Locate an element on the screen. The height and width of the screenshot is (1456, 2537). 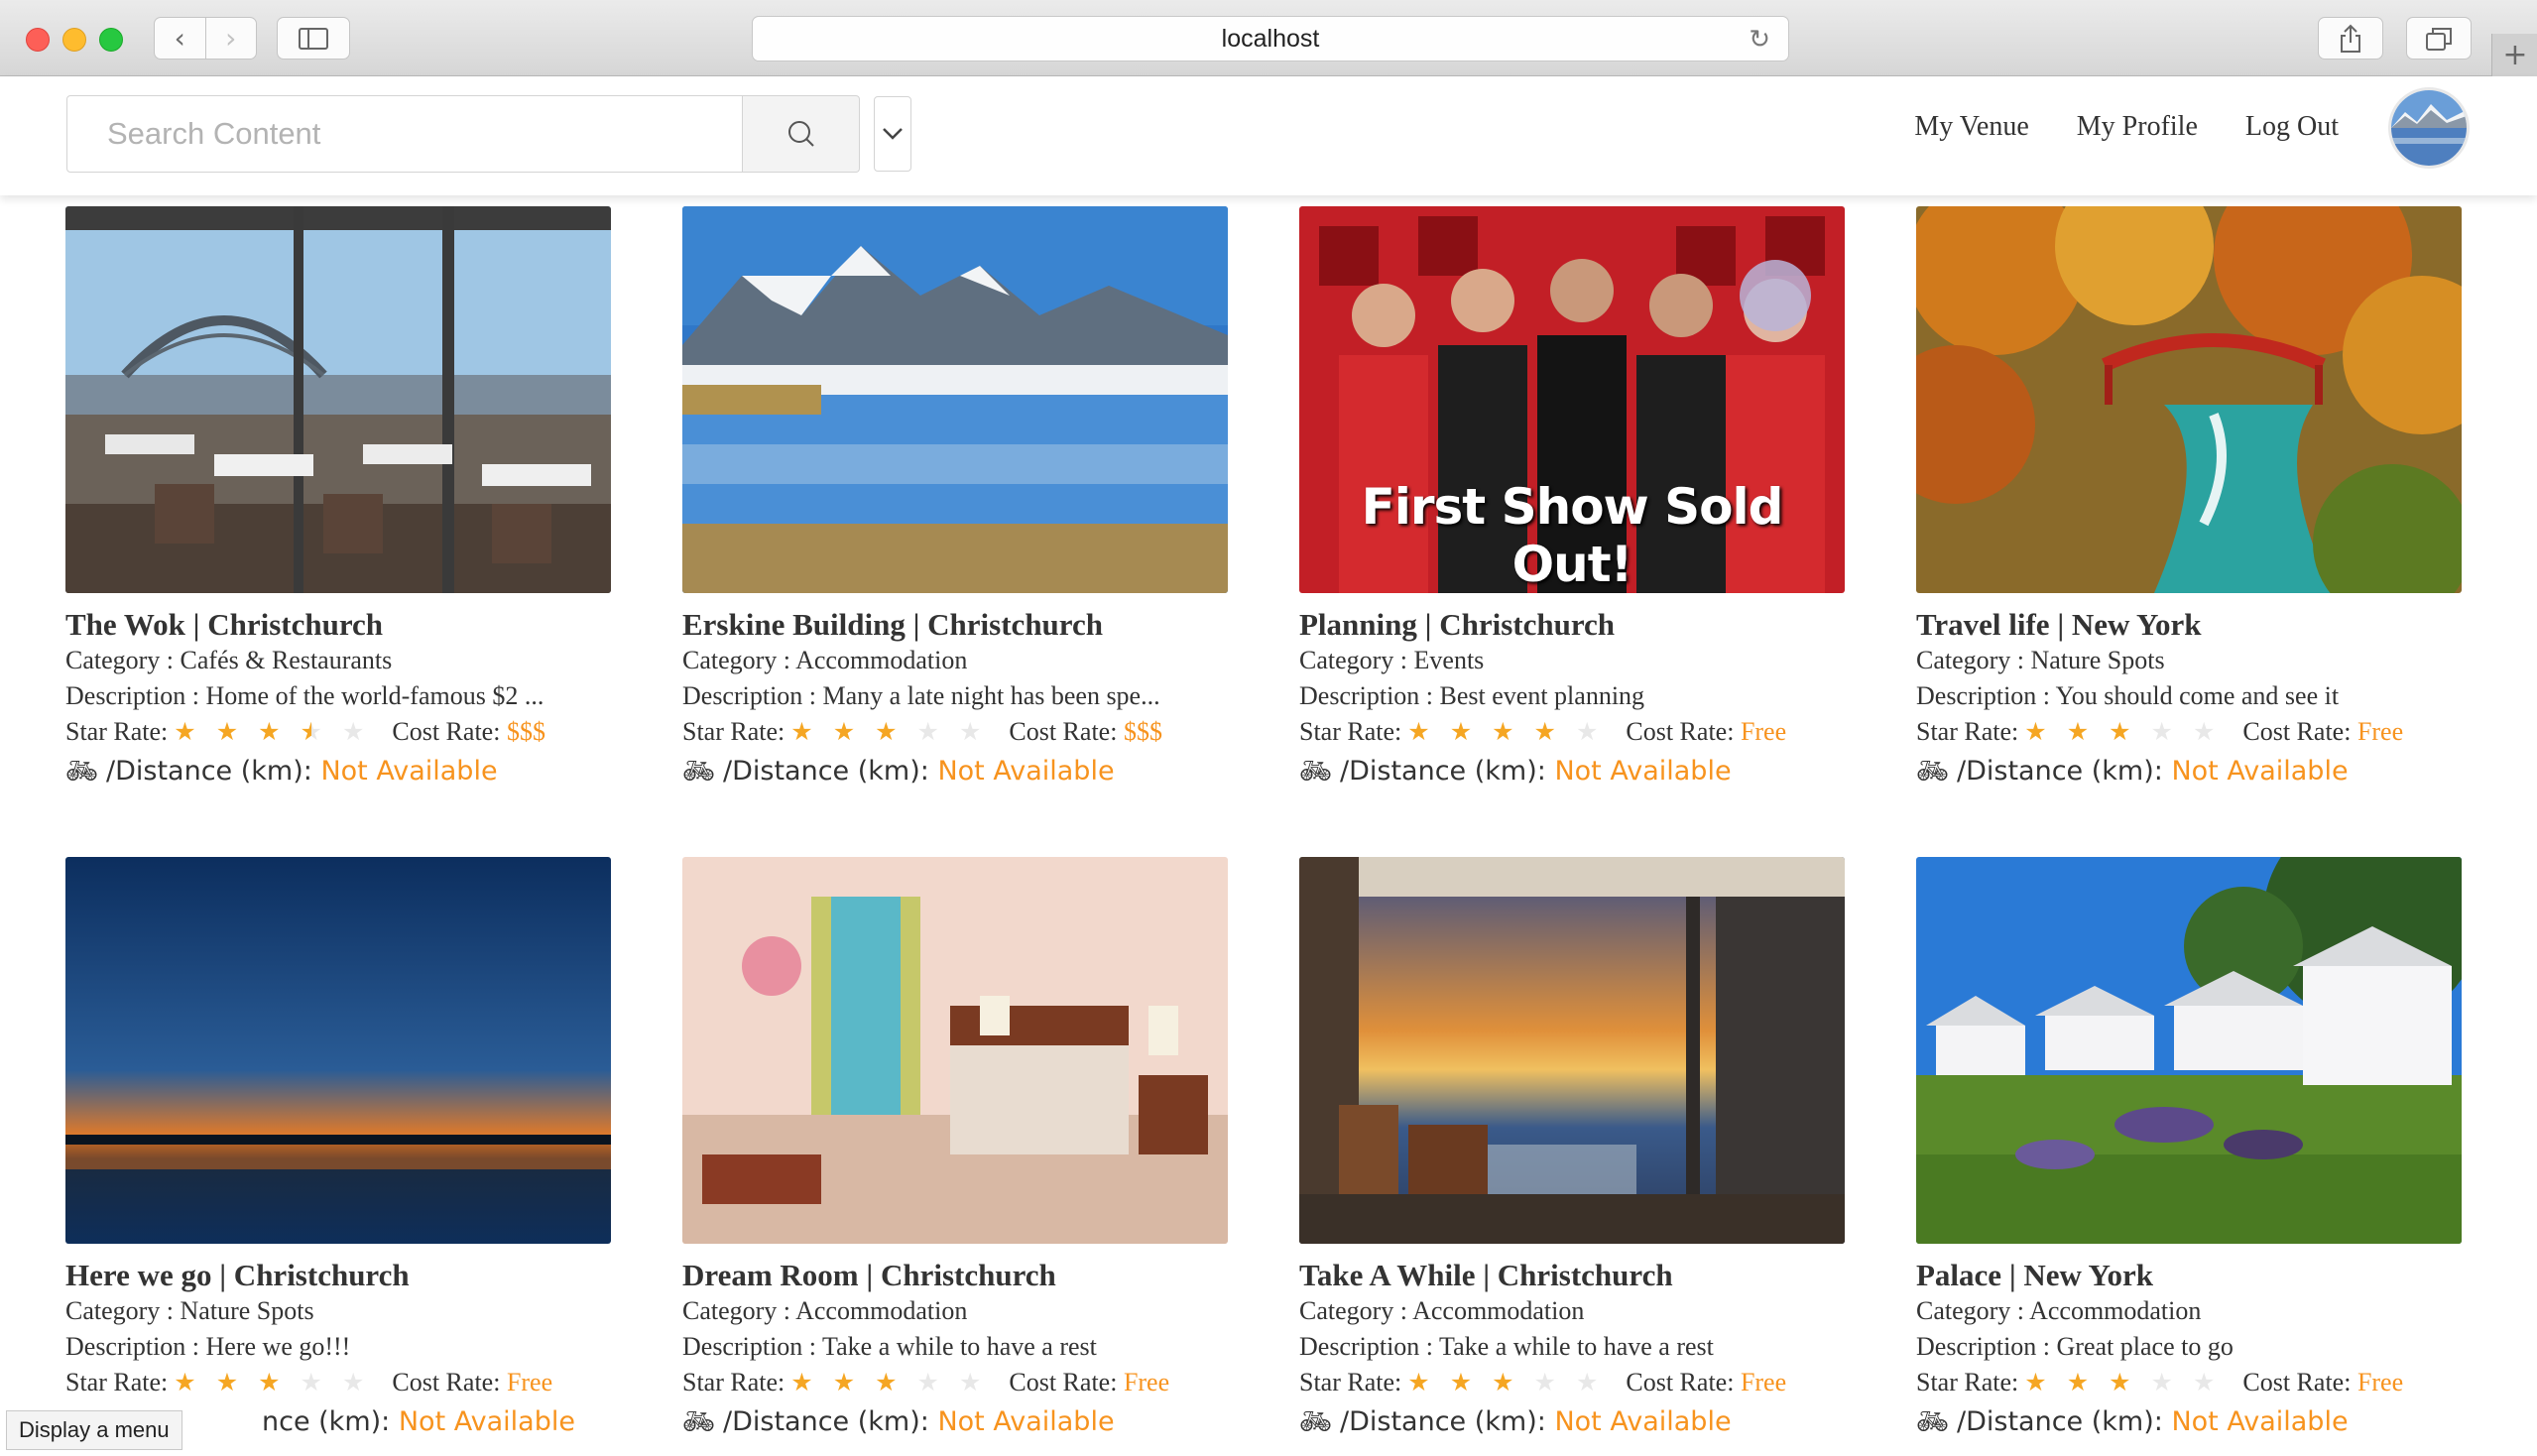
rate-row: Star Rate: ★ ★ ★ ★ ★ Cost Rate: $$$ is located at coordinates (338, 732).